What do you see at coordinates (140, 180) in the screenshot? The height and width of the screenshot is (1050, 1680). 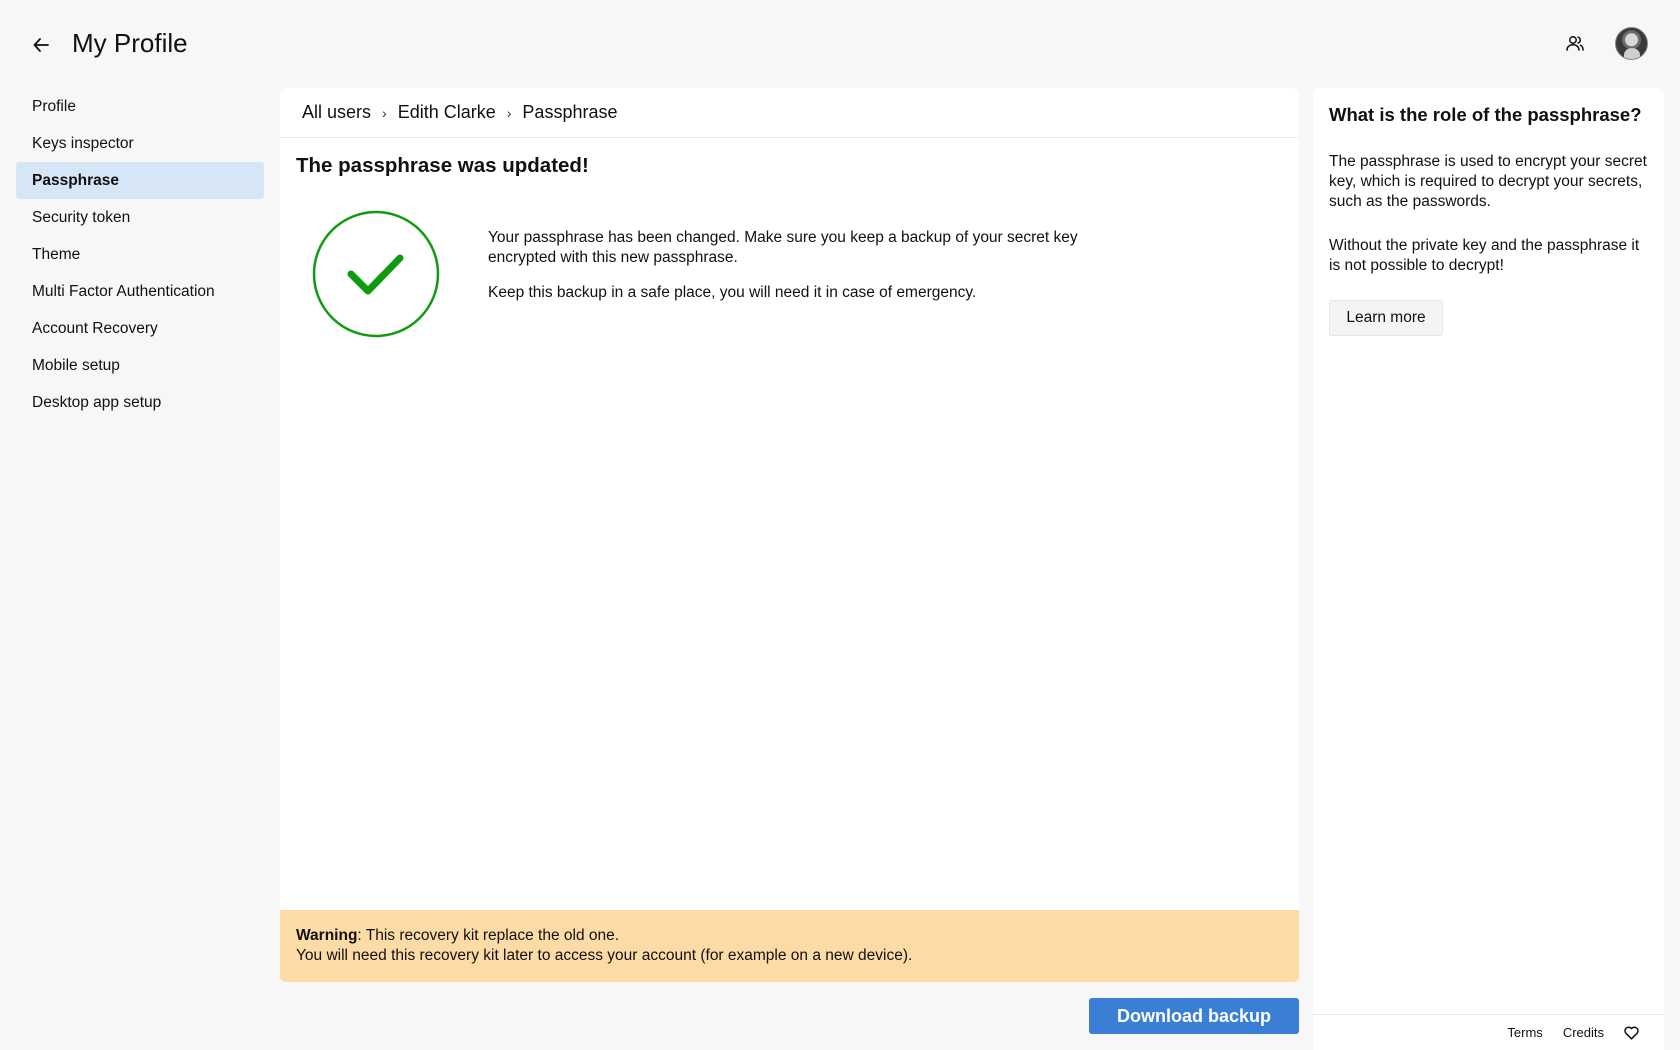 I see `sidebar-item-passphrase: Passphrase` at bounding box center [140, 180].